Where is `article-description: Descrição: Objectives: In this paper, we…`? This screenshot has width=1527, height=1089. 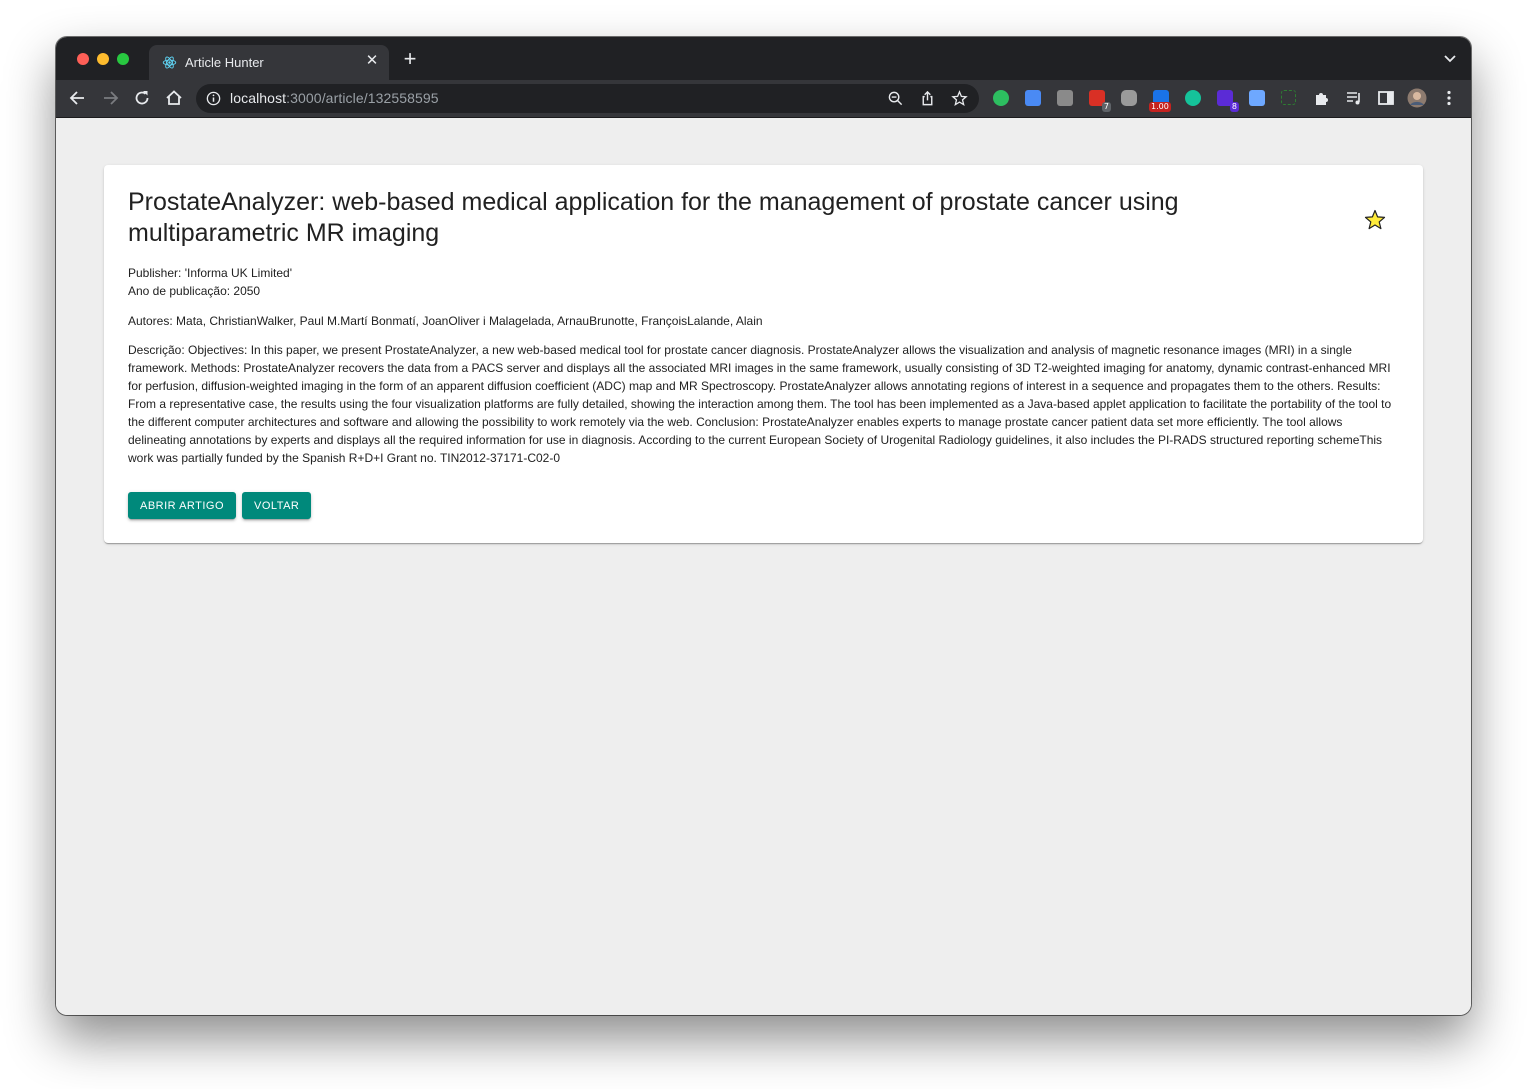
article-description: Descrição: Objectives: In this paper, we… is located at coordinates (760, 404).